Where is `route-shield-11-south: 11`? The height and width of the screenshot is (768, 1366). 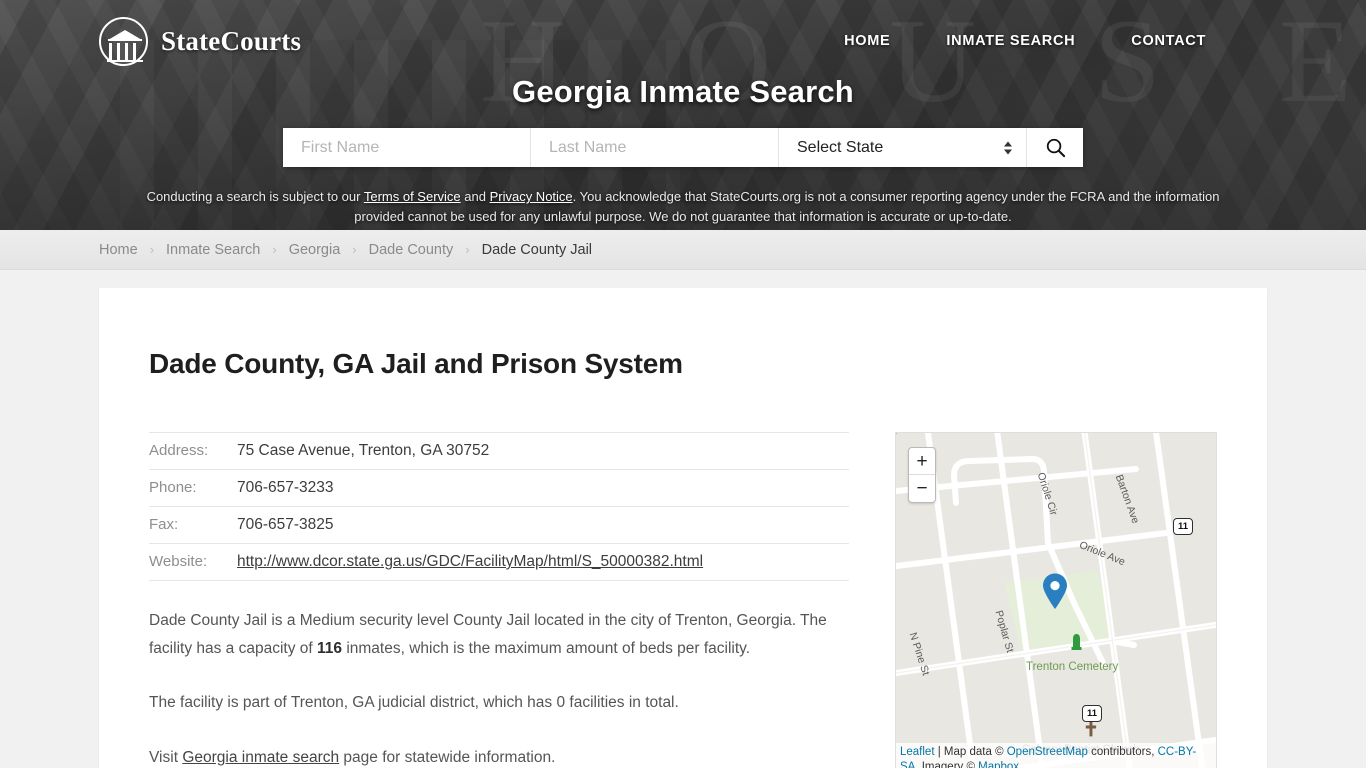
route-shield-11-south: 11 is located at coordinates (1092, 713).